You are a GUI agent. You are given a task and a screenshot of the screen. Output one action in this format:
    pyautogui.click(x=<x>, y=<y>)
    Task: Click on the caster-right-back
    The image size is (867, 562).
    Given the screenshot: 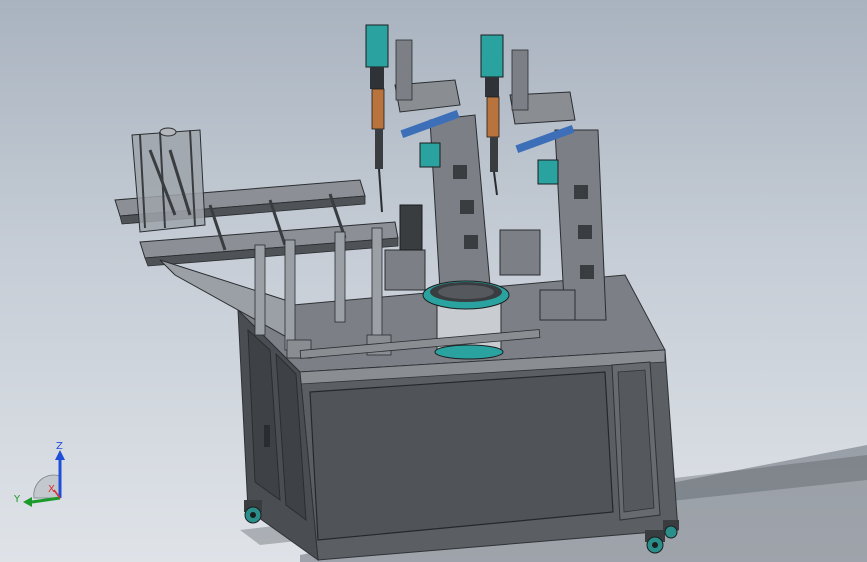 What is the action you would take?
    pyautogui.click(x=671, y=529)
    